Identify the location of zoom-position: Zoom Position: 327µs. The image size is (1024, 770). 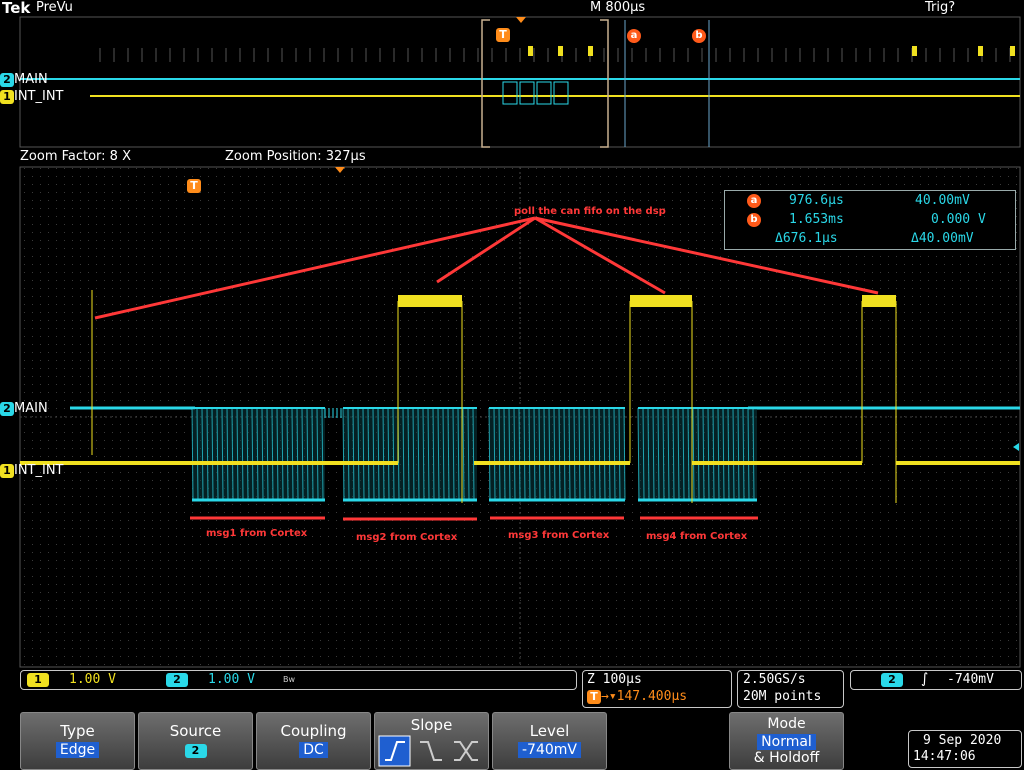
(295, 156).